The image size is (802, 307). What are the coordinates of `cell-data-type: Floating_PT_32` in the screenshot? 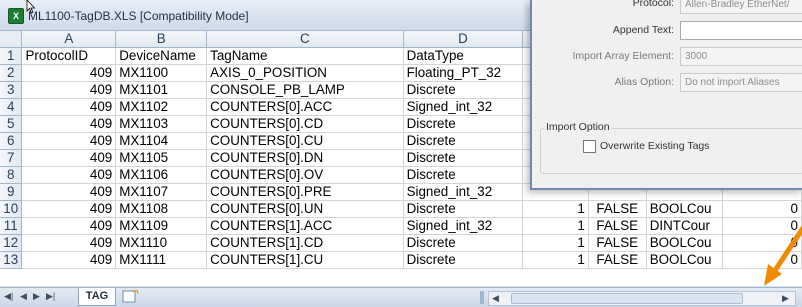 It's located at (463, 73).